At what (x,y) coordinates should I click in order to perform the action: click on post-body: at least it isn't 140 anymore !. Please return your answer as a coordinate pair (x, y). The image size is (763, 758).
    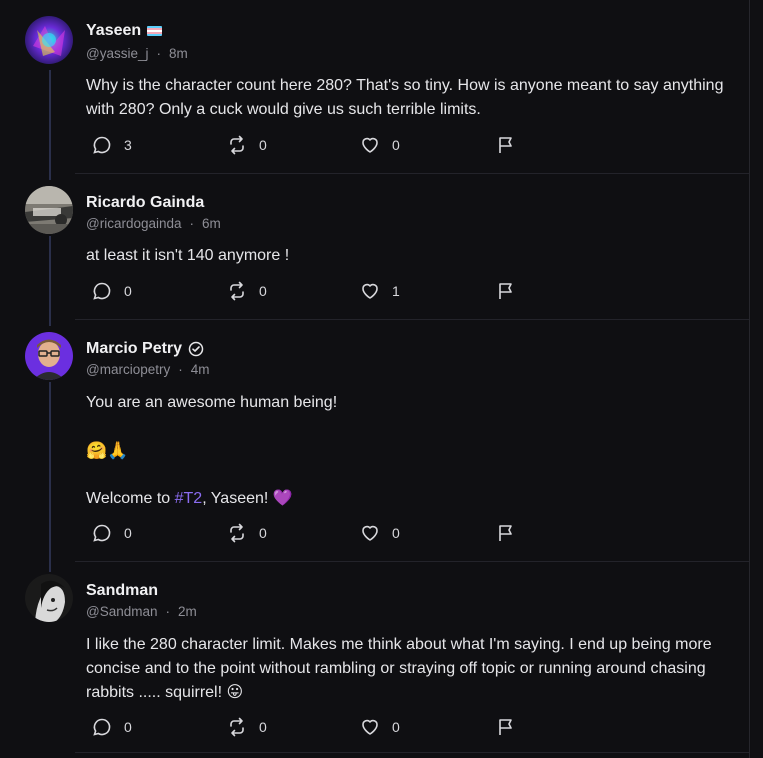
    Looking at the image, I should click on (188, 255).